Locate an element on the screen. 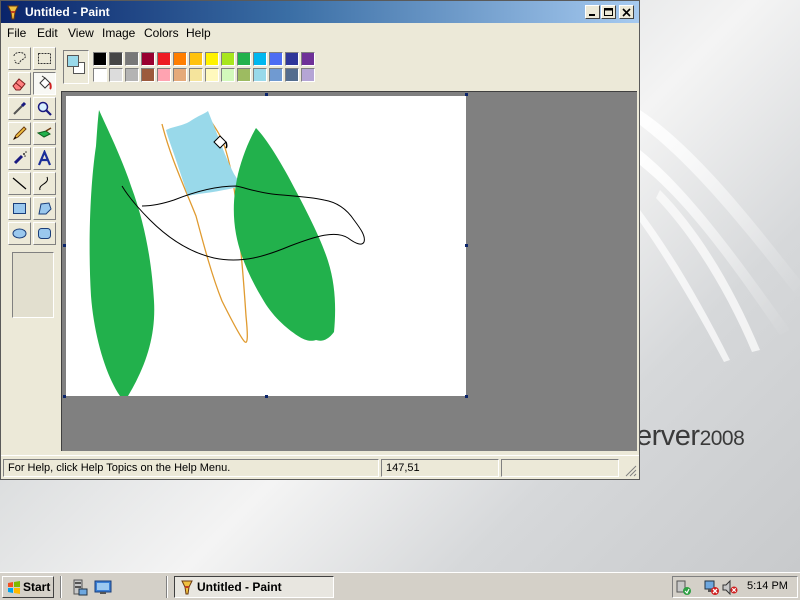 The width and height of the screenshot is (800, 600). maximize-button is located at coordinates (608, 12).